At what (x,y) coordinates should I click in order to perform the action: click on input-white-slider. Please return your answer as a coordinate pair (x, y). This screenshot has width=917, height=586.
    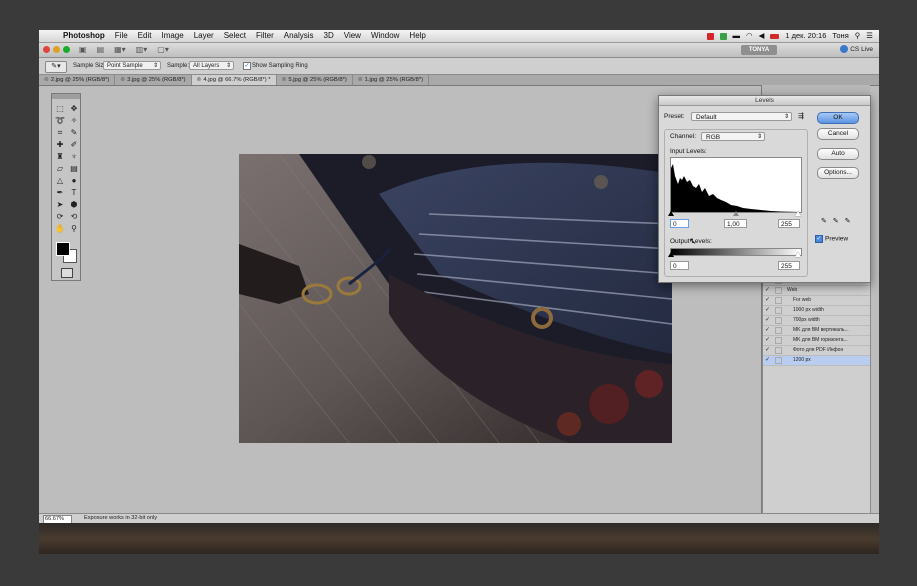
    Looking at the image, I should click on (798, 213).